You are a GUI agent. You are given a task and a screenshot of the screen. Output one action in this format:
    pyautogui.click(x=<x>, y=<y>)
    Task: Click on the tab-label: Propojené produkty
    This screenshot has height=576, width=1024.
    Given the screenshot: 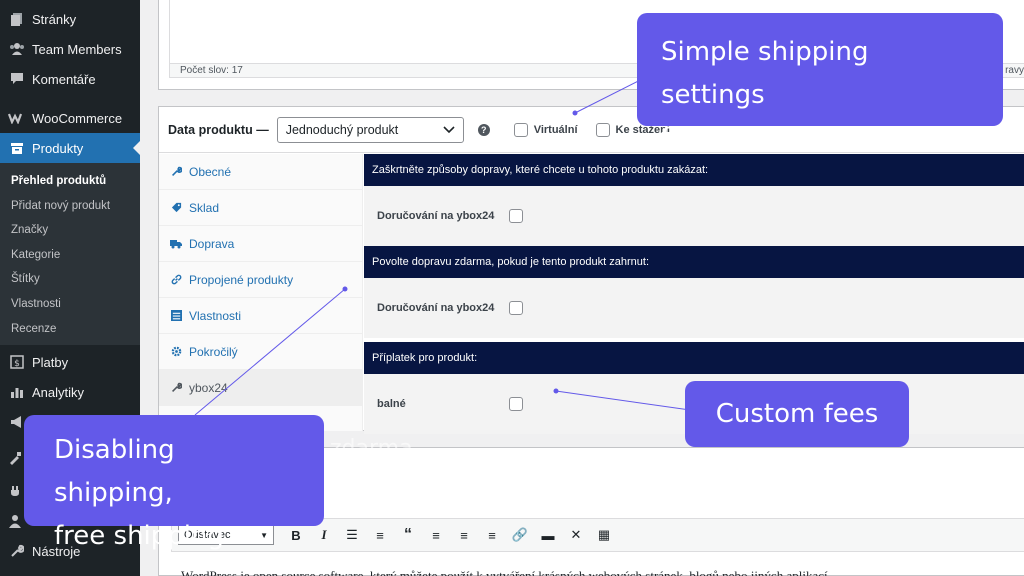 What is the action you would take?
    pyautogui.click(x=241, y=279)
    